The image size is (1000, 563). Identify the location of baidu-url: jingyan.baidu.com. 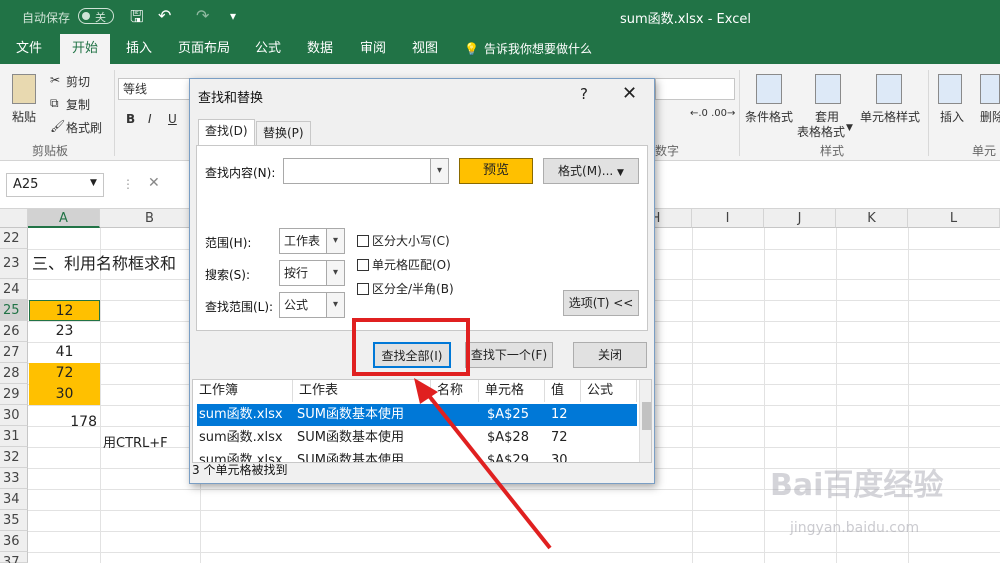
(855, 528).